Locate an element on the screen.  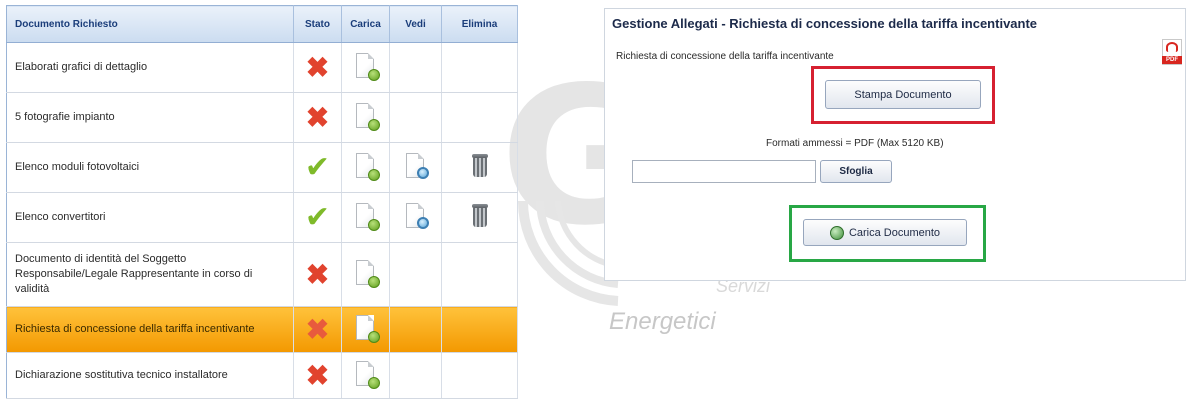
carica-documento-button: Carica Documento is located at coordinates (885, 232).